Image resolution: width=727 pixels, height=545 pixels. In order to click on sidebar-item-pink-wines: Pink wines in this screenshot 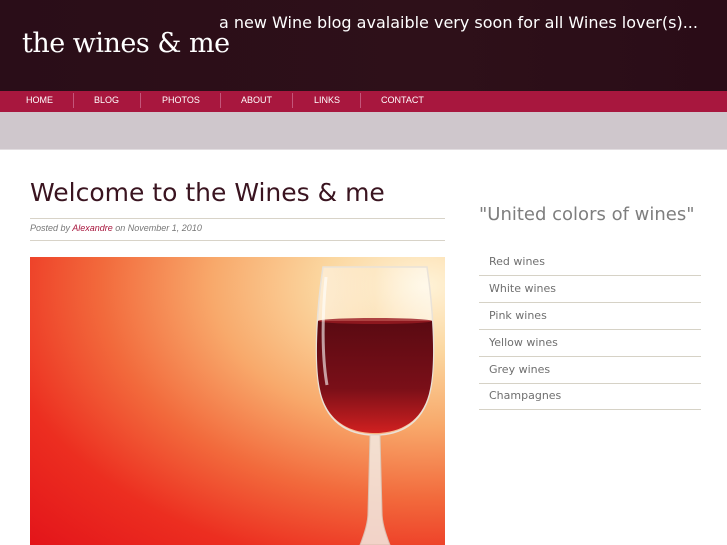, I will do `click(590, 316)`.